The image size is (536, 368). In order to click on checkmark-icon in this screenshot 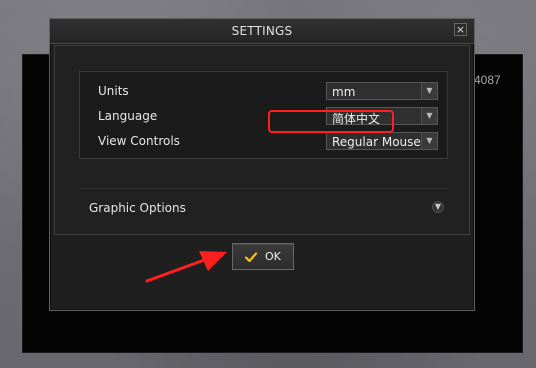, I will do `click(251, 257)`.